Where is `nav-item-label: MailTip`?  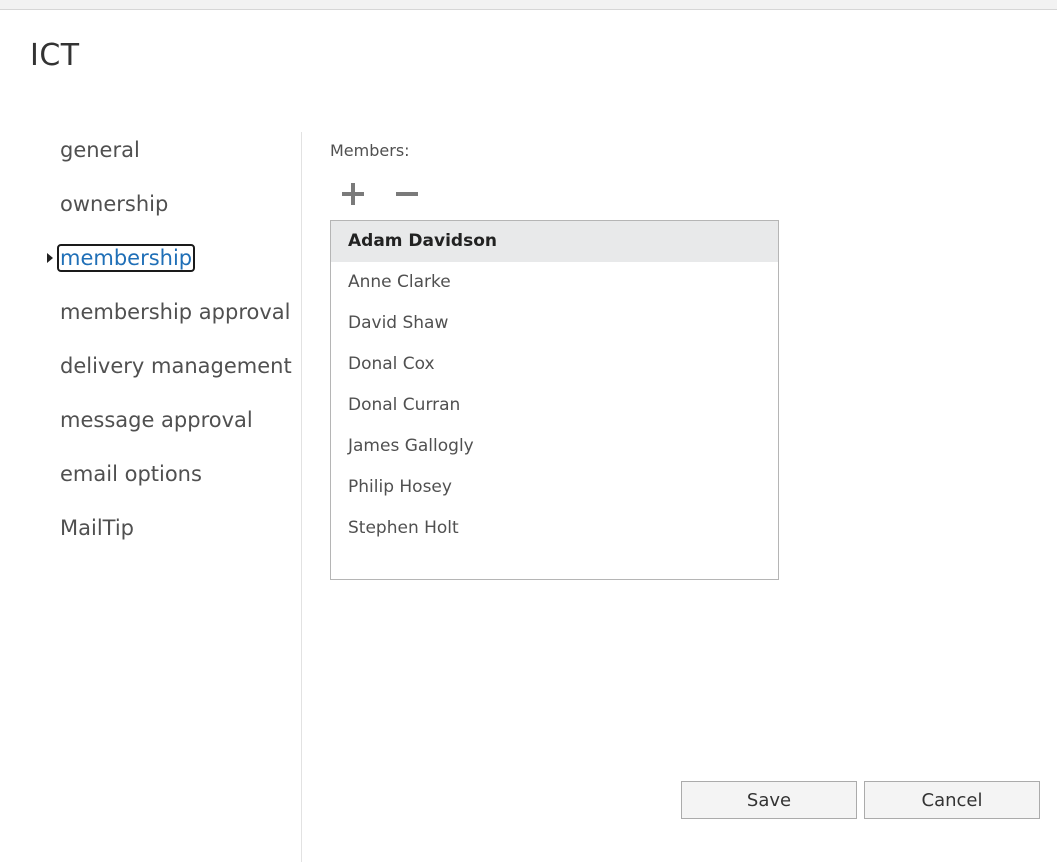 nav-item-label: MailTip is located at coordinates (97, 528).